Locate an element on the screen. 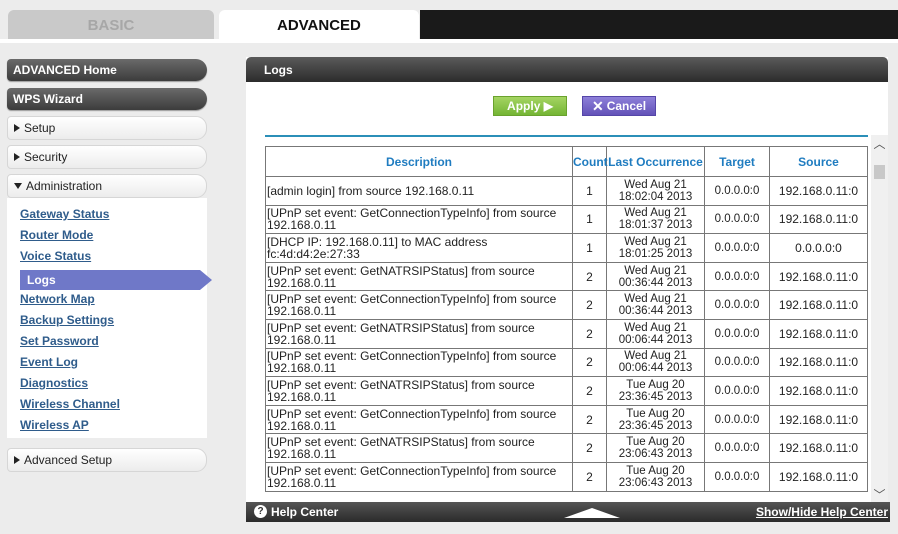 Image resolution: width=898 pixels, height=534 pixels. top-tab-bar: BASIC ADVANCED is located at coordinates (449, 21).